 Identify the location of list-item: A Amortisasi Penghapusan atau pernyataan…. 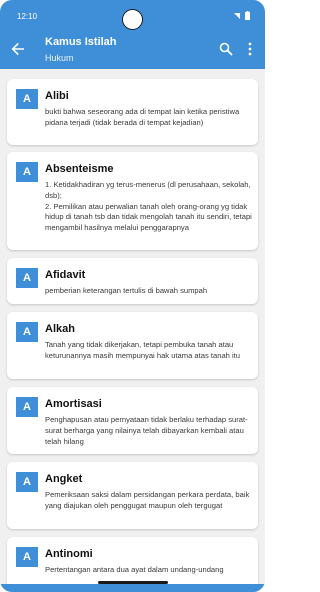
(132, 420).